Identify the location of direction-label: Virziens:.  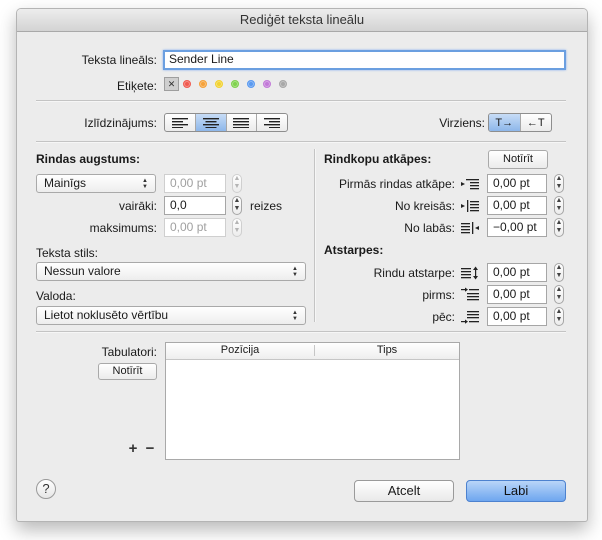
(462, 123).